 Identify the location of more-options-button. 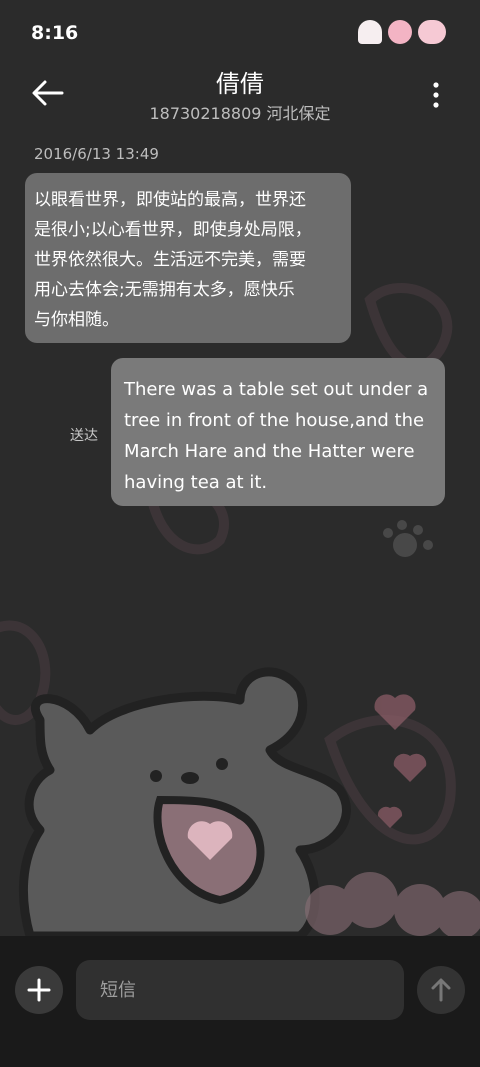
(436, 95).